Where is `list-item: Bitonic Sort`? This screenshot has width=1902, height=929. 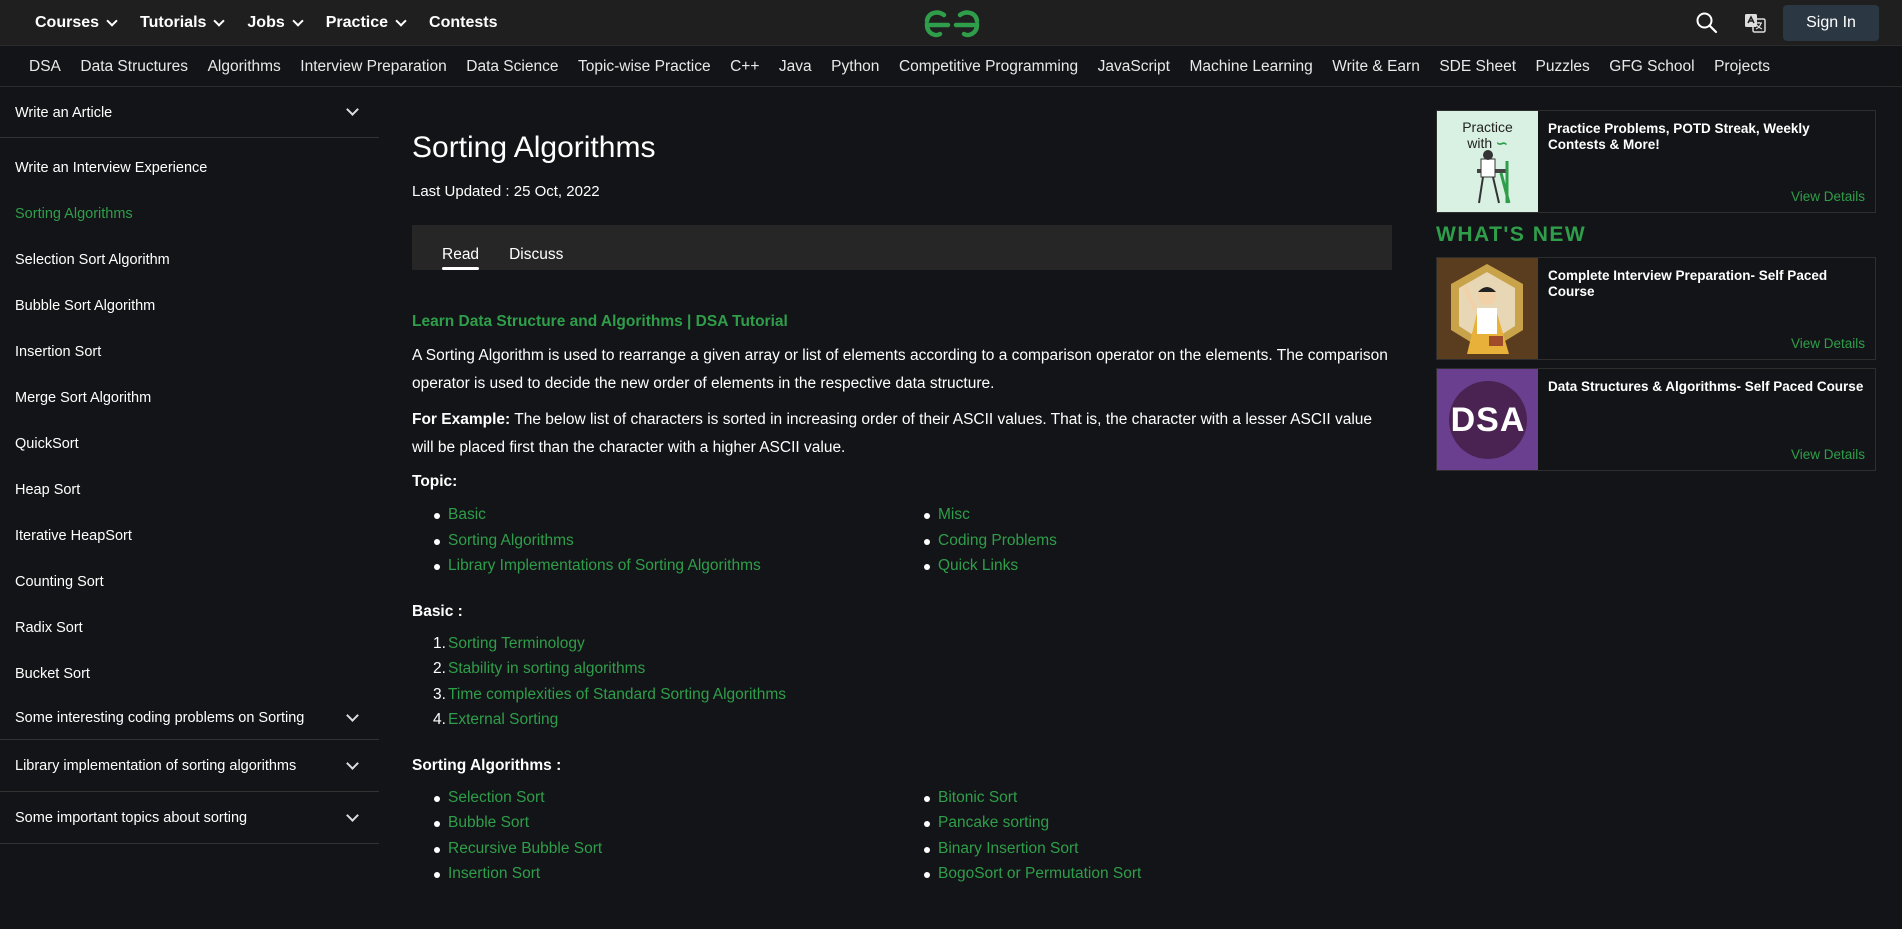 list-item: Bitonic Sort is located at coordinates (1147, 798).